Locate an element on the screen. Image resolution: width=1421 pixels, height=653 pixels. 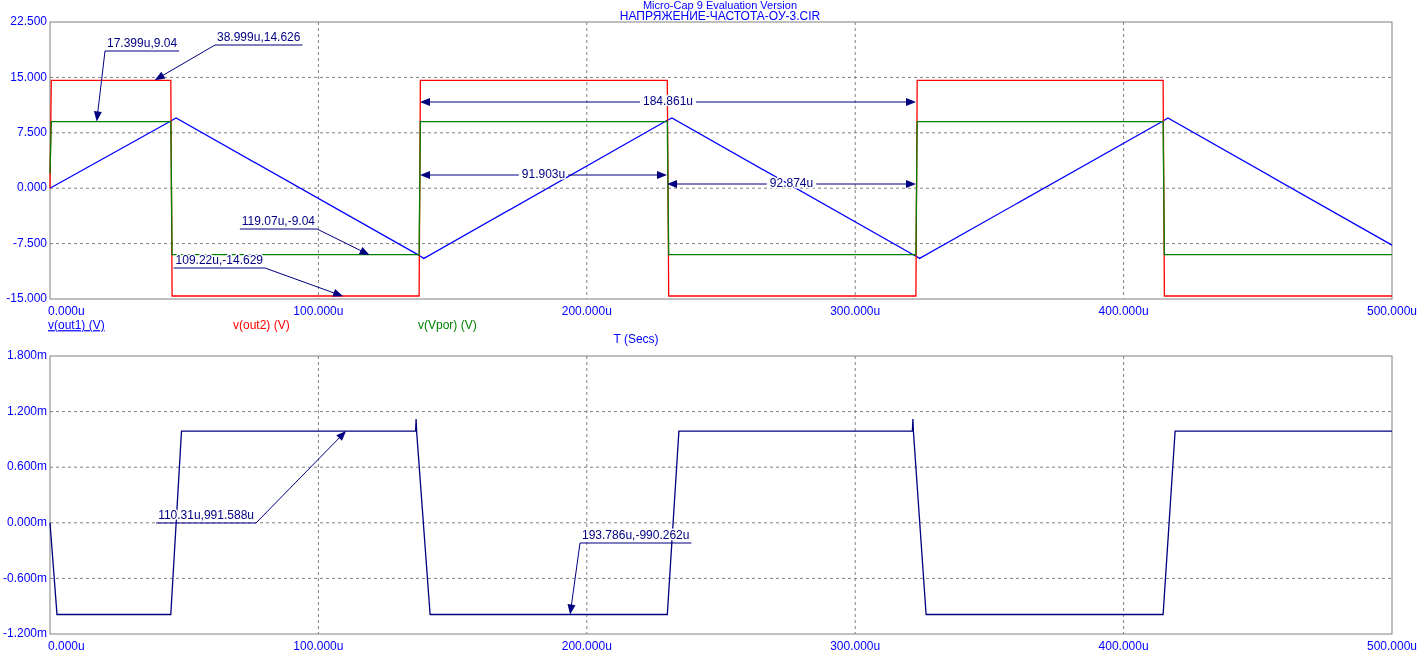
y-tick-label: -1.200m is located at coordinates (24, 633).